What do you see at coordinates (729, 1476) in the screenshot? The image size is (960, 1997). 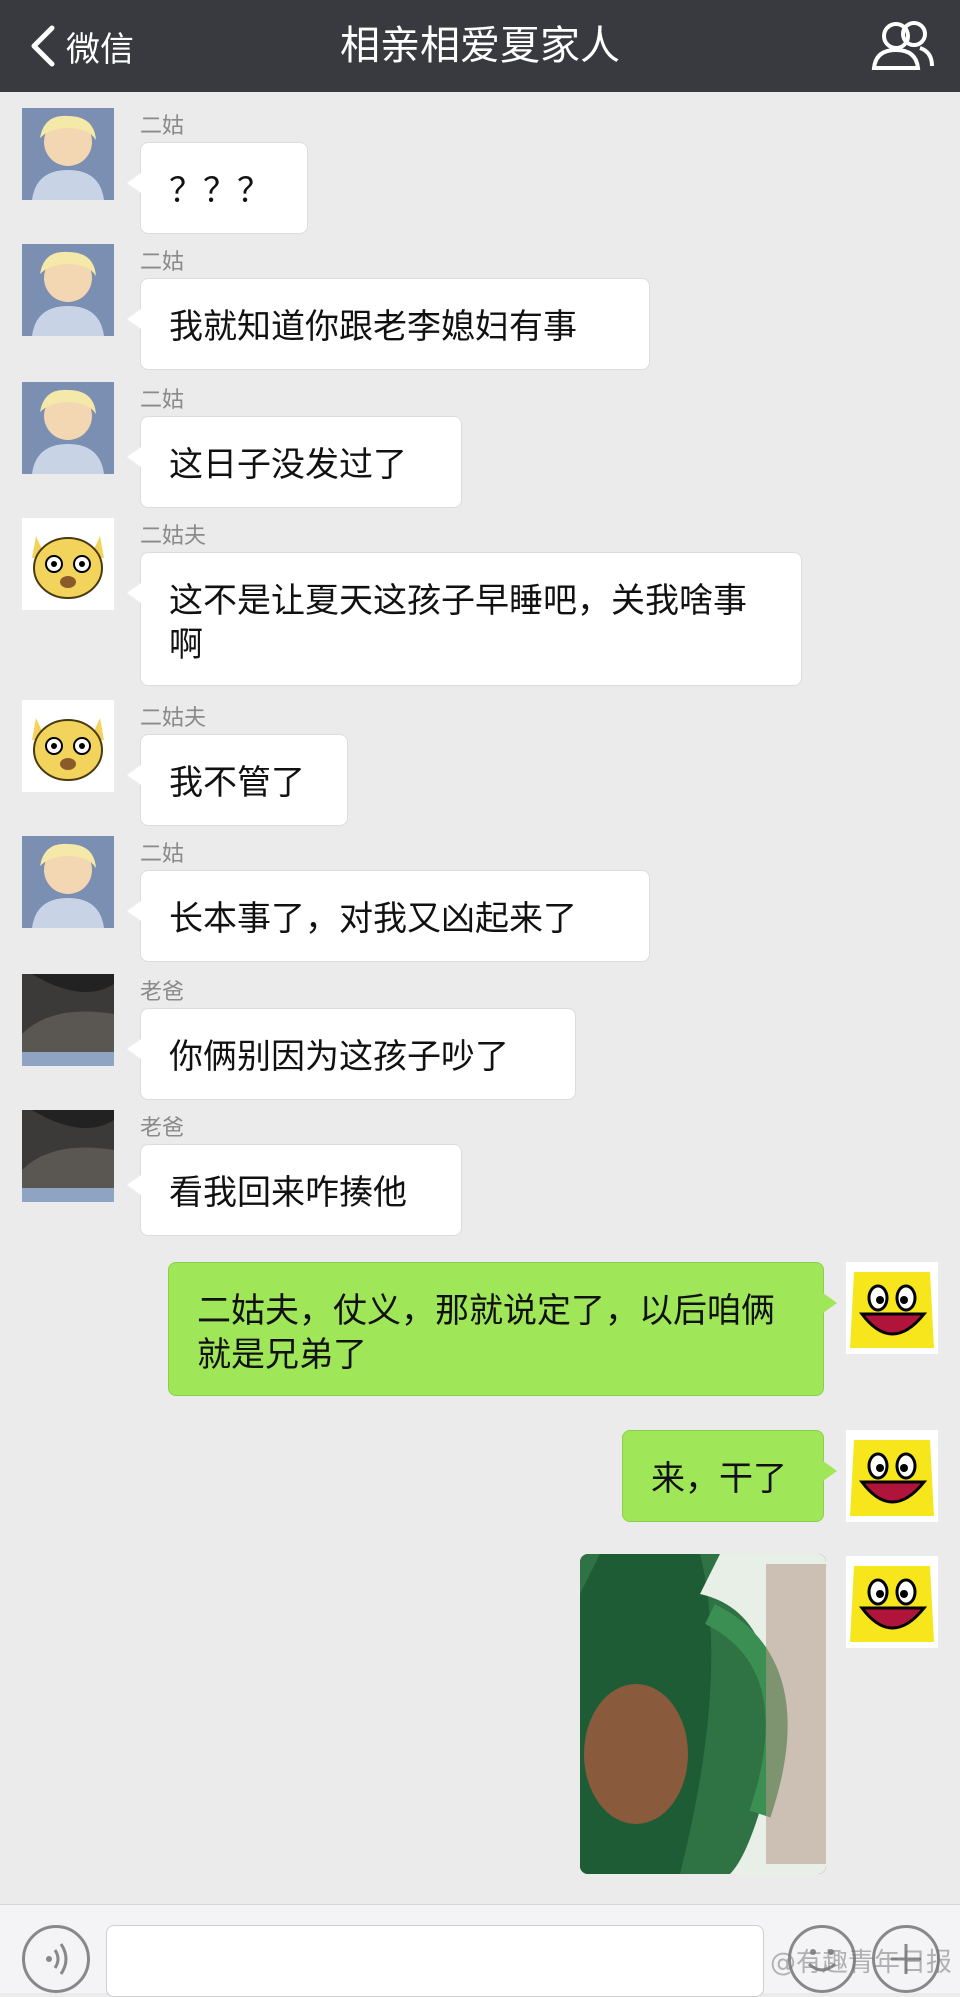 I see `message-bubble-outgoing: 来，干了` at bounding box center [729, 1476].